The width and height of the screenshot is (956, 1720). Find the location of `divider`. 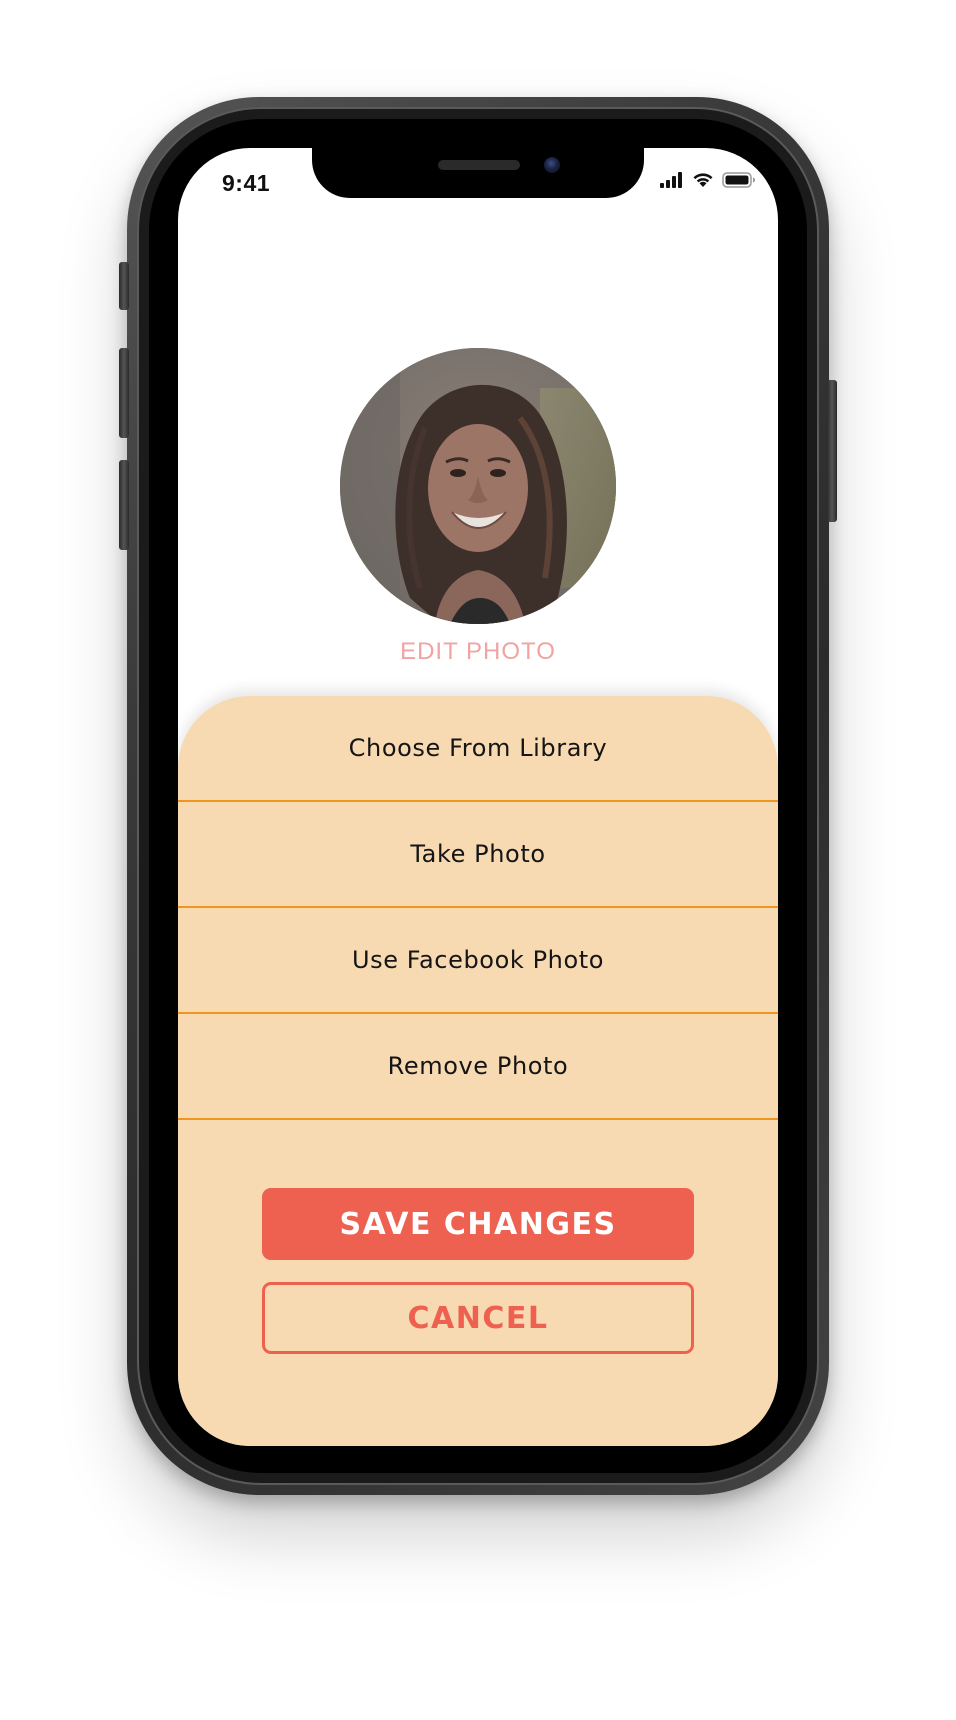

divider is located at coordinates (478, 1119).